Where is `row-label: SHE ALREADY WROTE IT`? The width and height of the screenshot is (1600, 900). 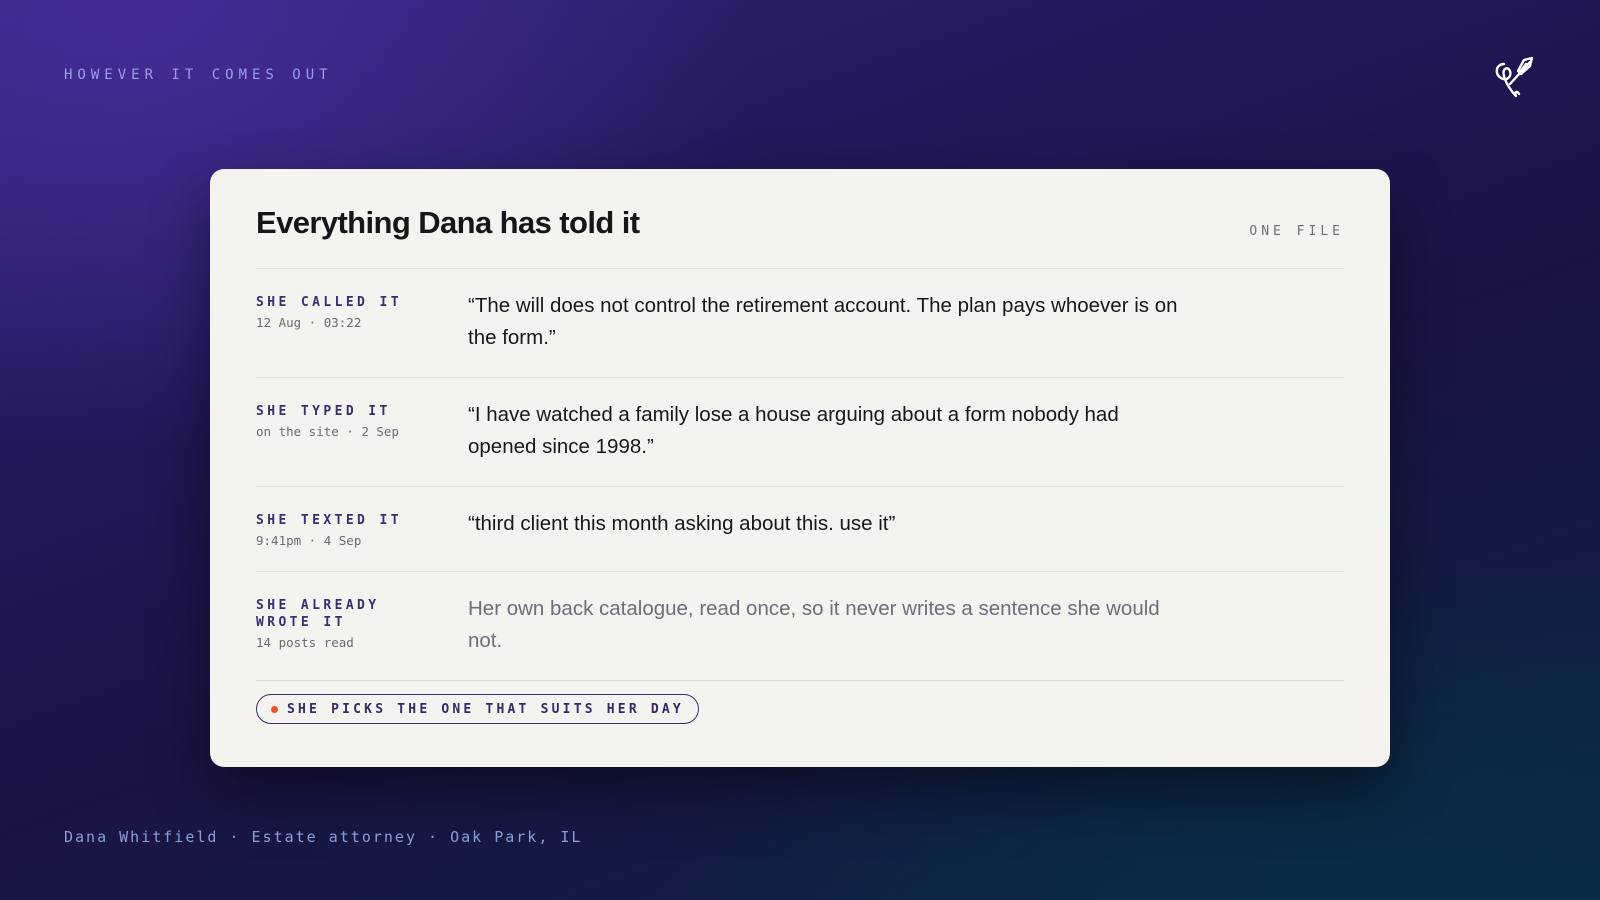
row-label: SHE ALREADY WROTE IT is located at coordinates (318, 614).